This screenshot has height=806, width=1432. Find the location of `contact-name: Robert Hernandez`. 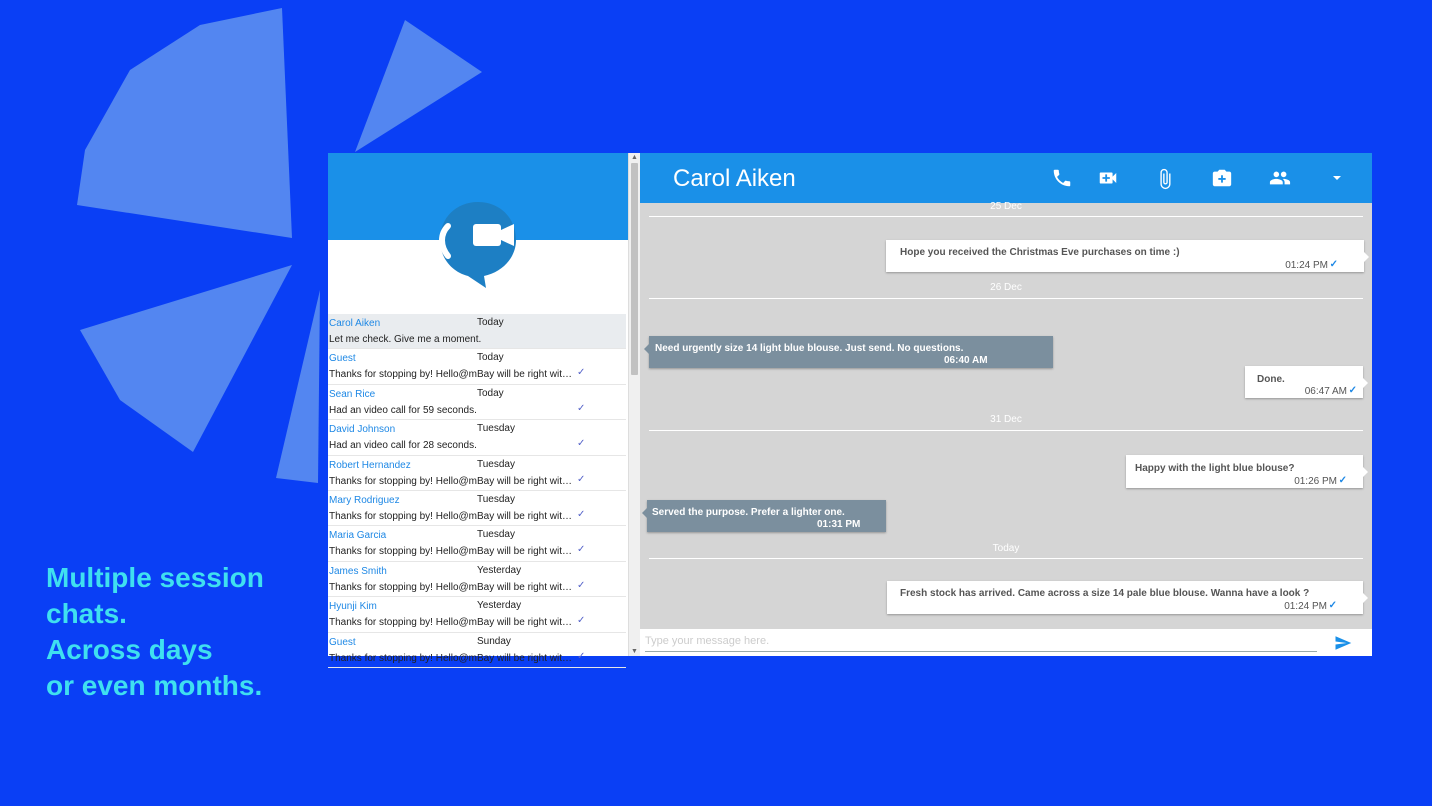

contact-name: Robert Hernandez is located at coordinates (370, 465).